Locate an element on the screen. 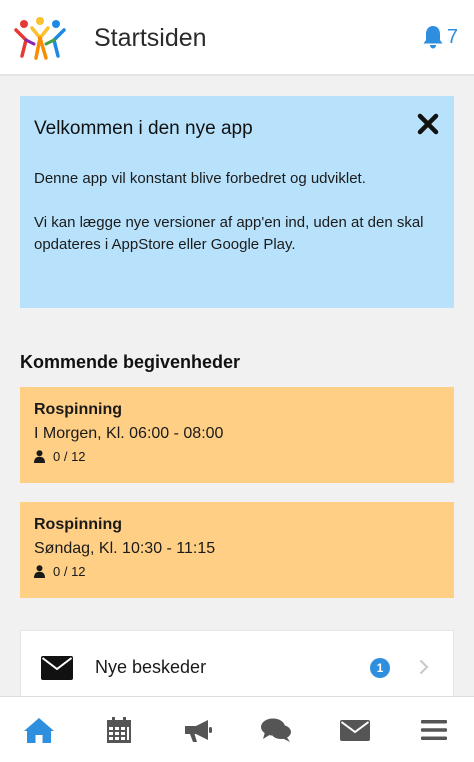  calendar-icon is located at coordinates (119, 730).